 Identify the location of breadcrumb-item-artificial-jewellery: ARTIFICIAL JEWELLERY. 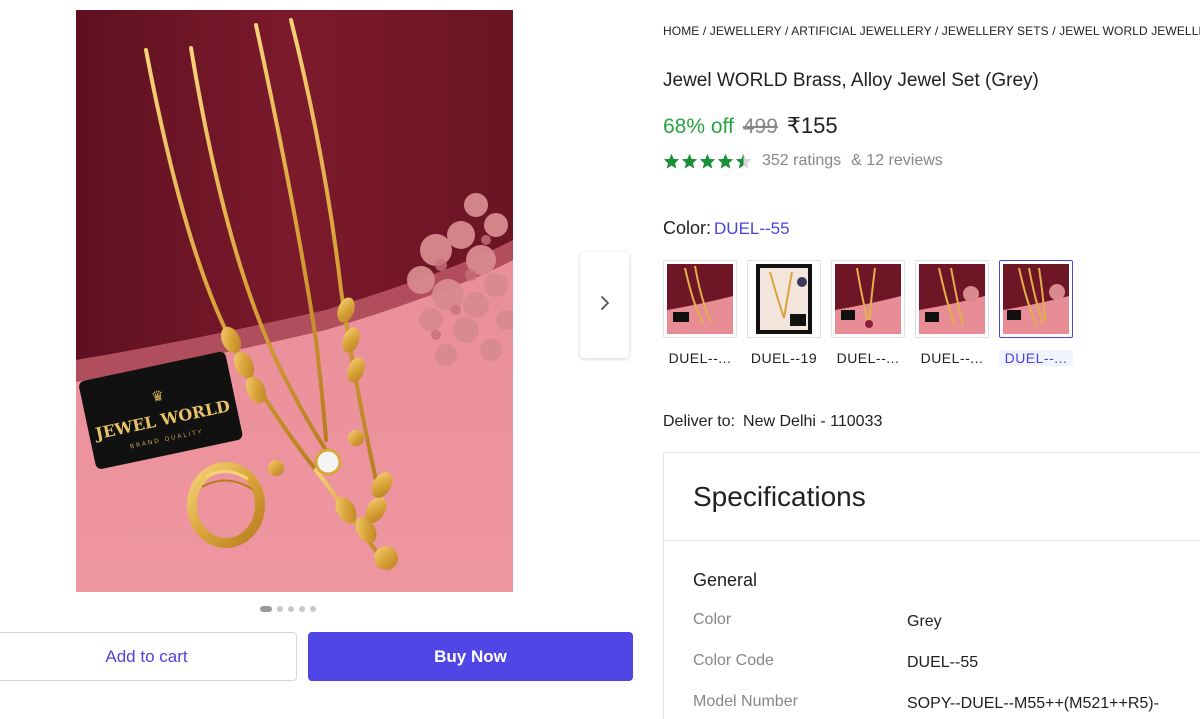
(861, 31).